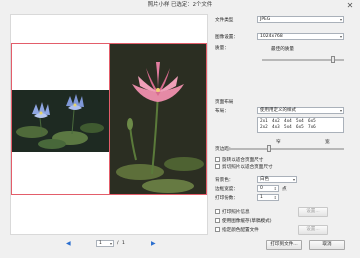 The image size is (360, 258). What do you see at coordinates (265, 19) in the screenshot?
I see `file-type-value: JPEG` at bounding box center [265, 19].